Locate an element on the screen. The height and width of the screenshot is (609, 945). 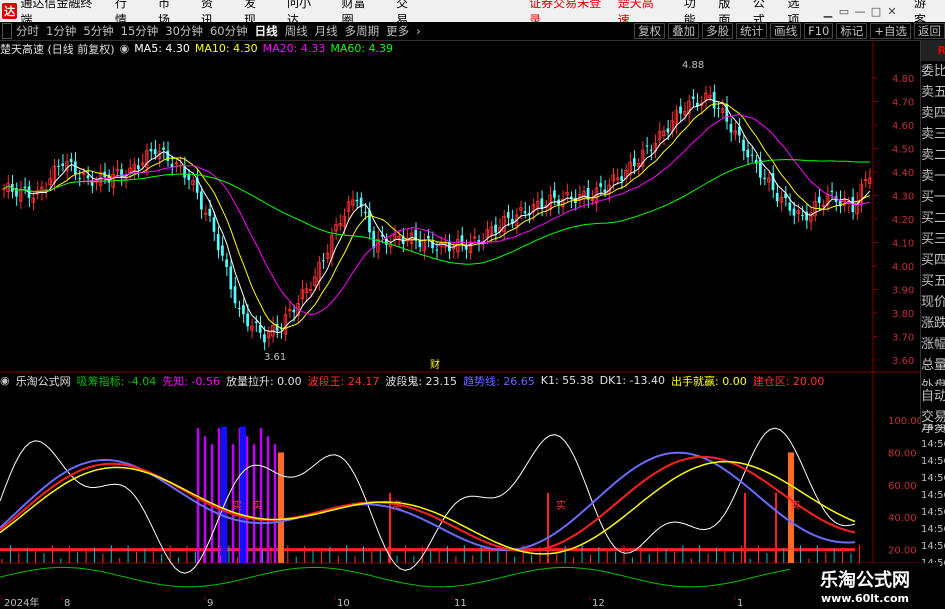
sidebar-badge: R is located at coordinates (933, 50).